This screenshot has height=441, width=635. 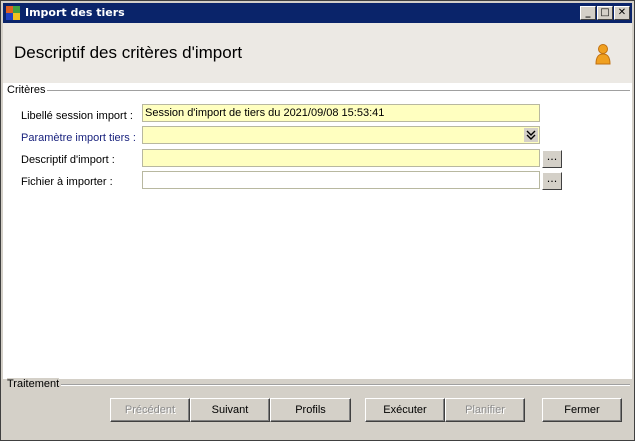 I want to click on param-label: Paramètre import tiers :, so click(x=78, y=138).